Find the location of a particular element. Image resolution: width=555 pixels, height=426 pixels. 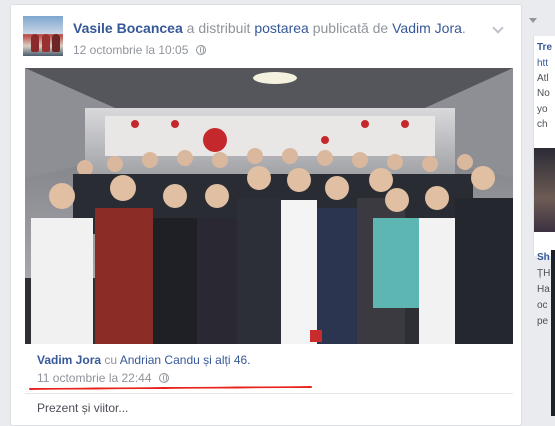

window-edge is located at coordinates (553, 333).